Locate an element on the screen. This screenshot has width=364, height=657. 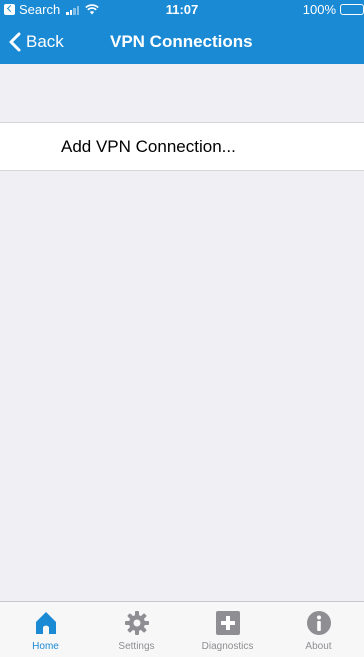
status-bar: Search 11:07 100% is located at coordinates (182, 10).